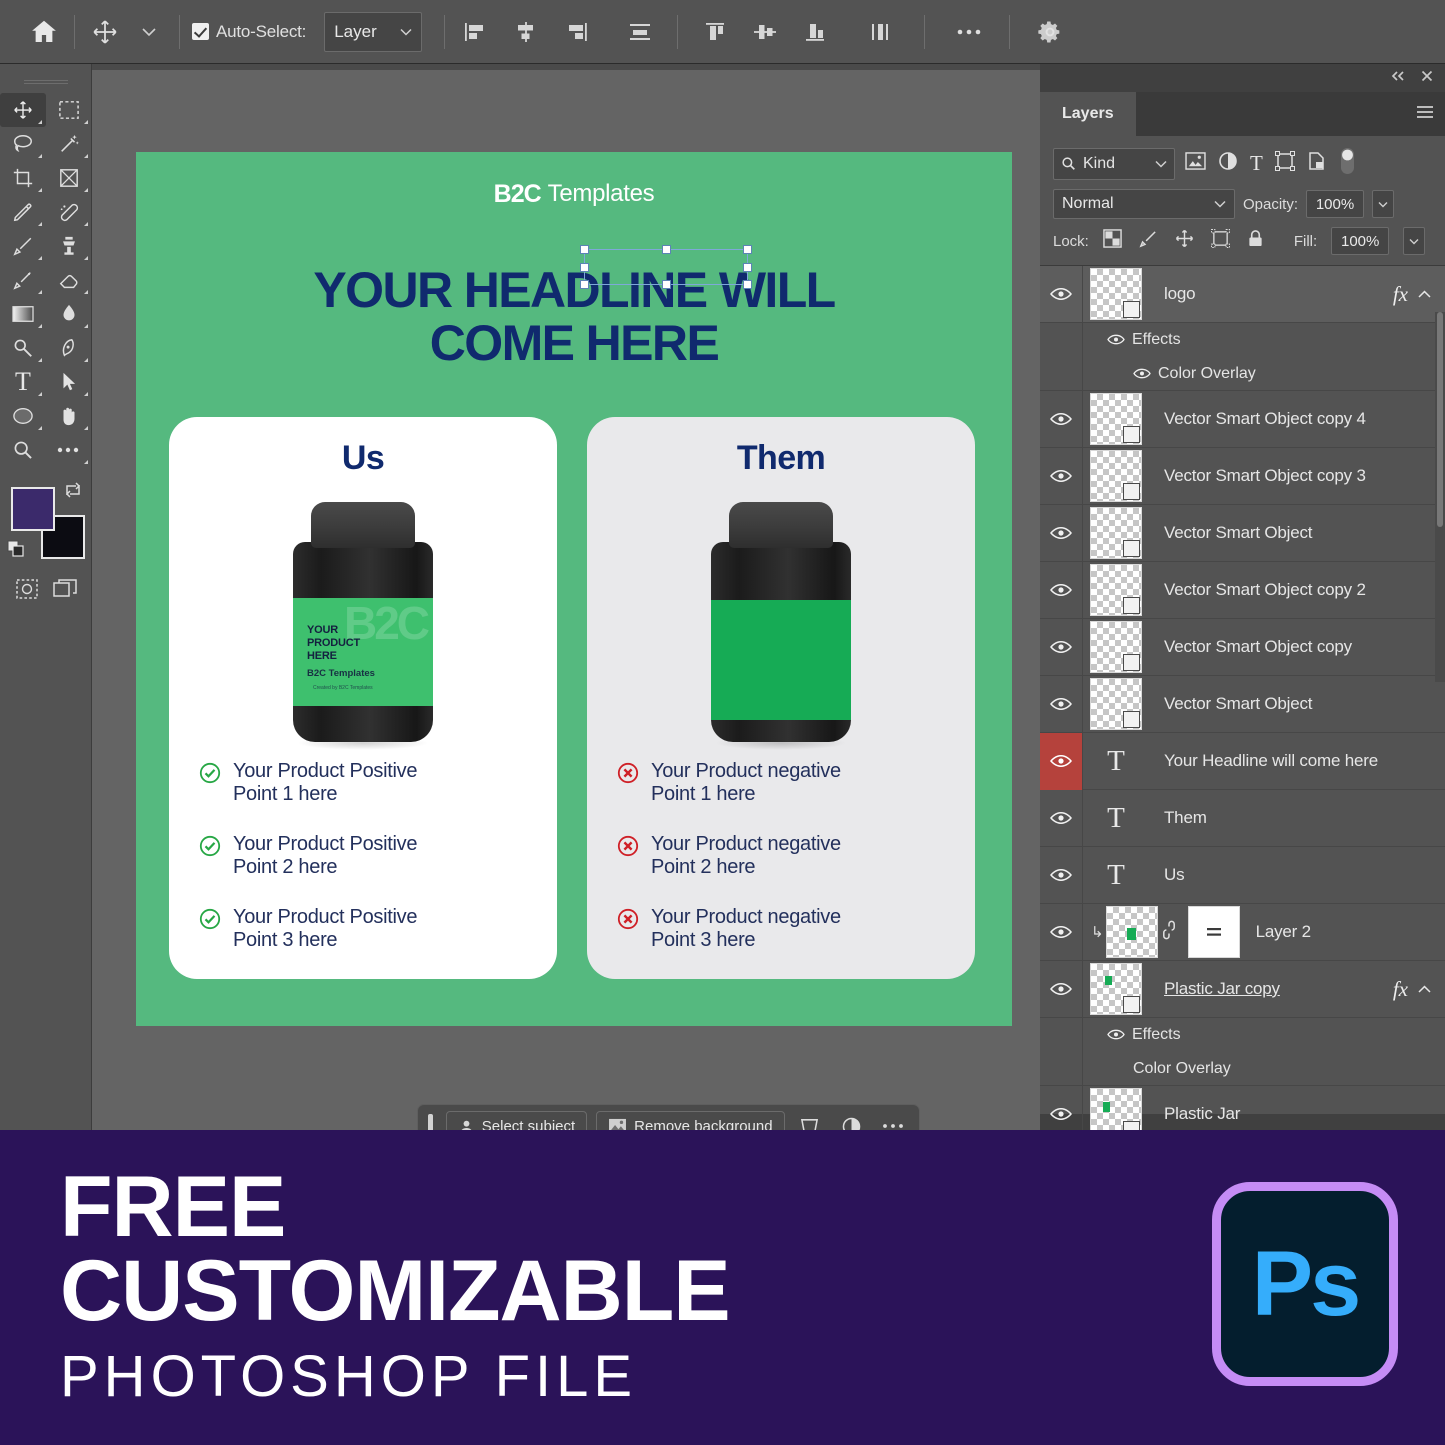 The height and width of the screenshot is (1445, 1445). I want to click on layer-name: Plastic Jar copy, so click(1222, 989).